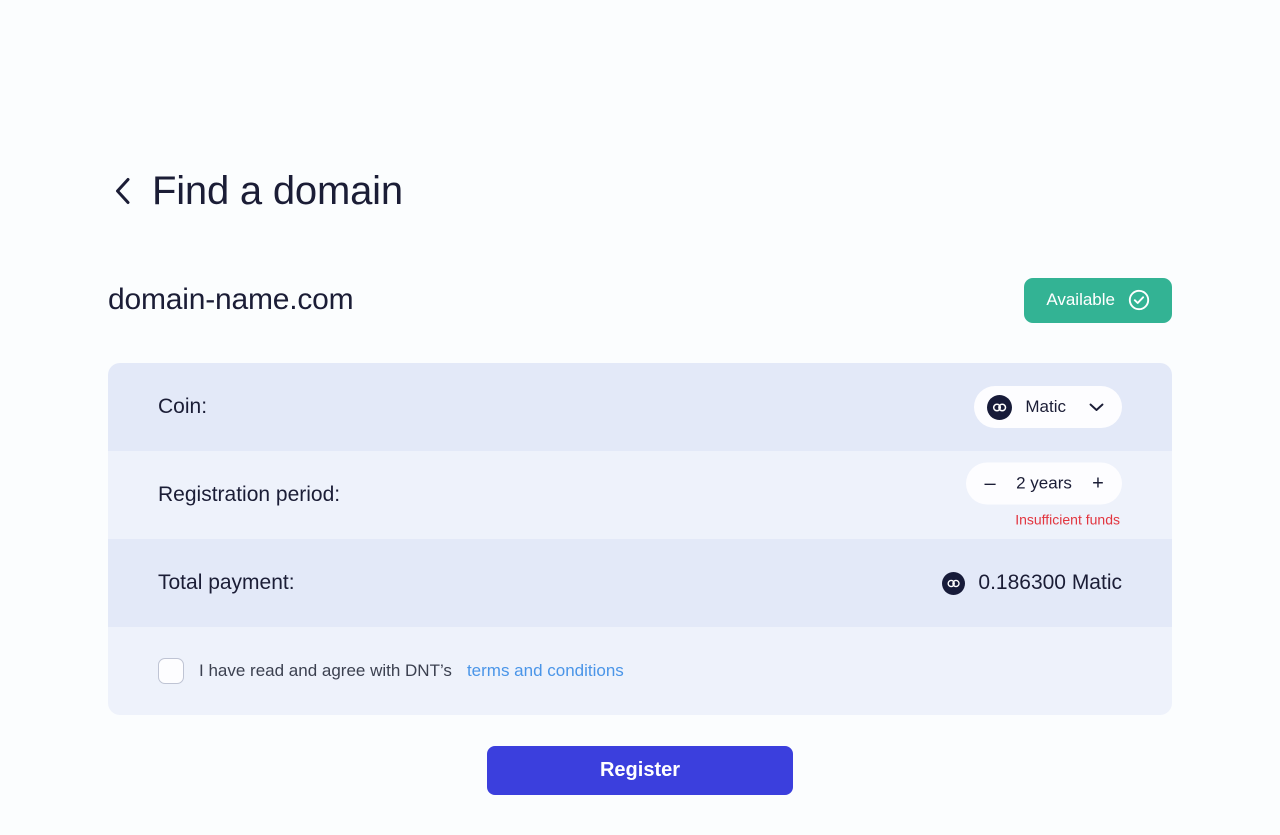 The image size is (1280, 835). I want to click on coin-label: Coin:, so click(183, 406).